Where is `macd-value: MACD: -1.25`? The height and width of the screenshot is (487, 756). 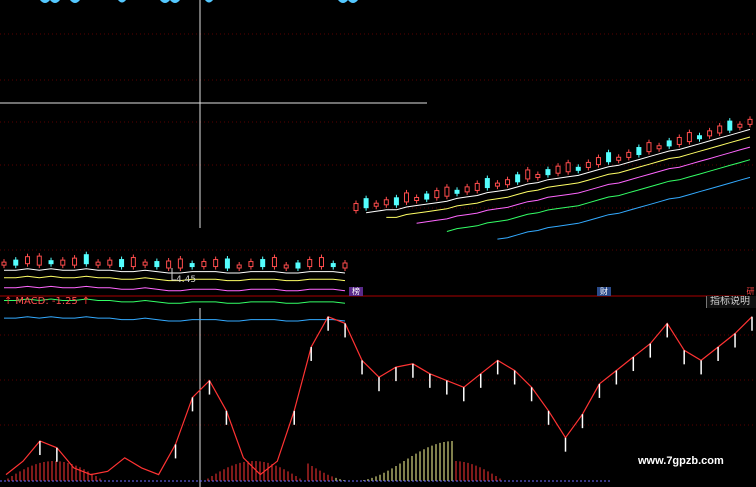 macd-value: MACD: -1.25 is located at coordinates (46, 301).